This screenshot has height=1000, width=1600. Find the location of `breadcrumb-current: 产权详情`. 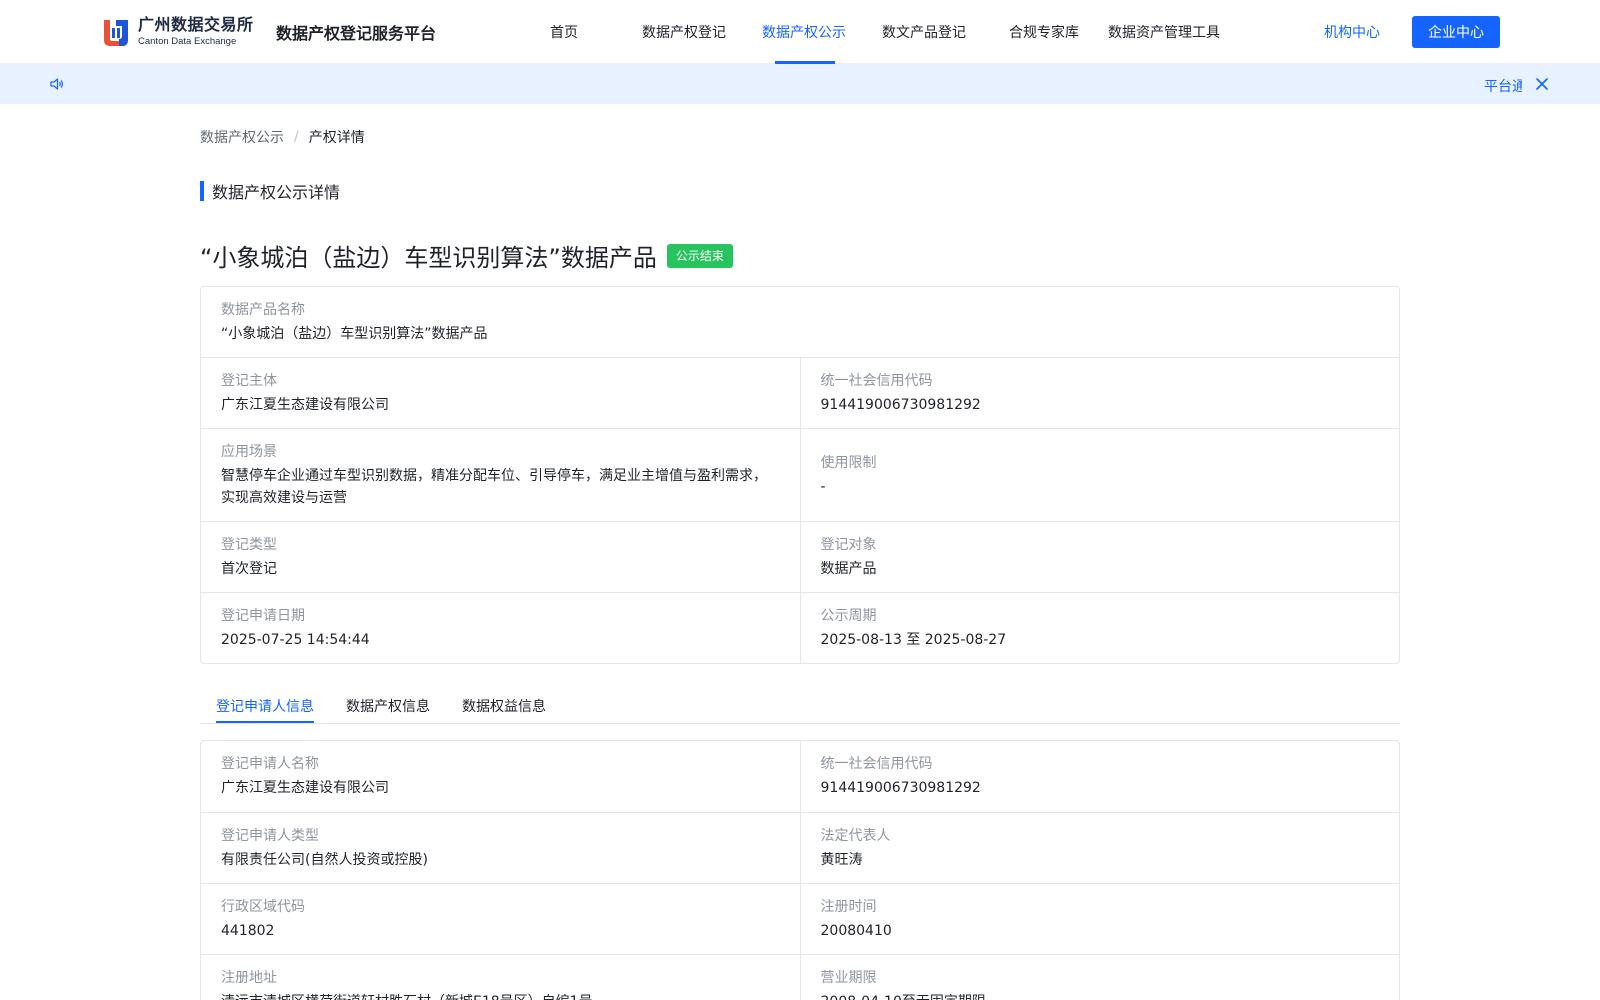

breadcrumb-current: 产权详情 is located at coordinates (336, 138).